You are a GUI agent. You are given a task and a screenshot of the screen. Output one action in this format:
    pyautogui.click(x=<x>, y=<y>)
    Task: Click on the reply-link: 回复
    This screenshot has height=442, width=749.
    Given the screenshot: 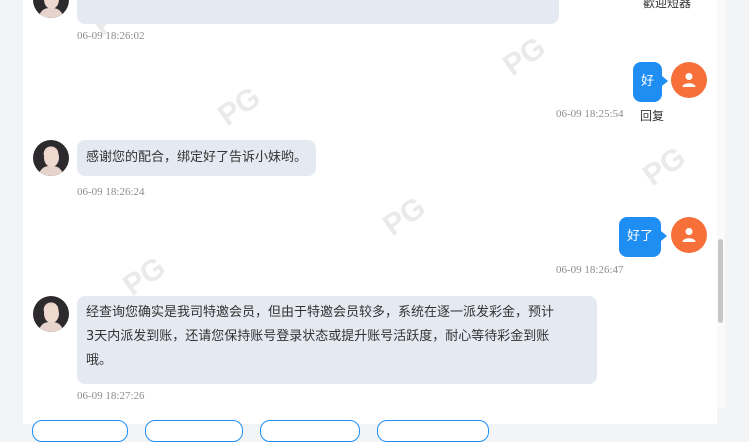 What is the action you would take?
    pyautogui.click(x=652, y=115)
    